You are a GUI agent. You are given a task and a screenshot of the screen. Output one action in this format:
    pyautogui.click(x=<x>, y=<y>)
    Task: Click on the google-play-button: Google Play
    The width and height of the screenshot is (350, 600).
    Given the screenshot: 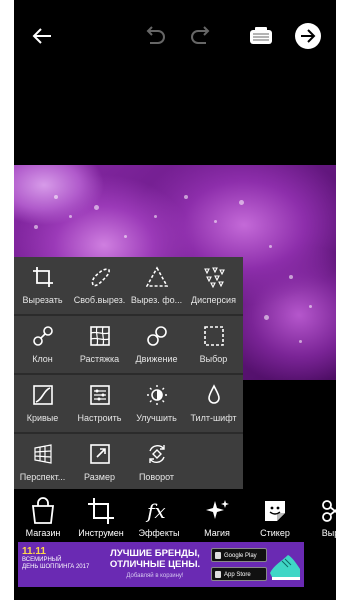 What is the action you would take?
    pyautogui.click(x=239, y=555)
    